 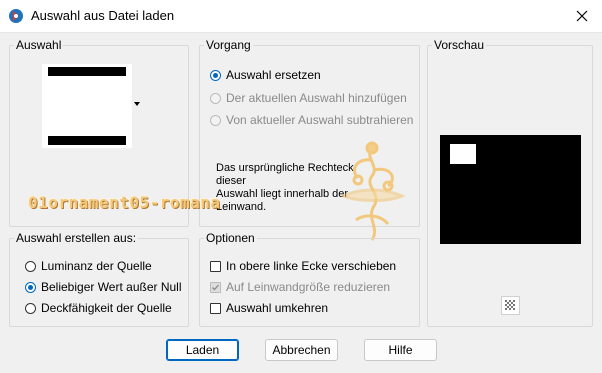 What do you see at coordinates (87, 140) in the screenshot?
I see `selection-thumbnail-bottom-bar` at bounding box center [87, 140].